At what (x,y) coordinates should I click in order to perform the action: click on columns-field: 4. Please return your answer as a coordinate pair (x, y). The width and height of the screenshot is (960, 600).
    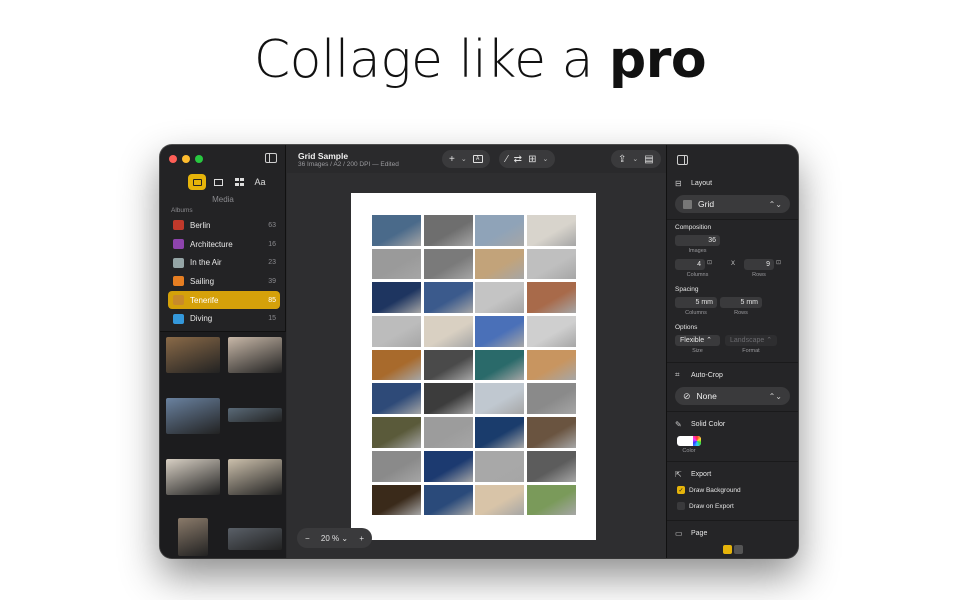
    Looking at the image, I should click on (690, 264).